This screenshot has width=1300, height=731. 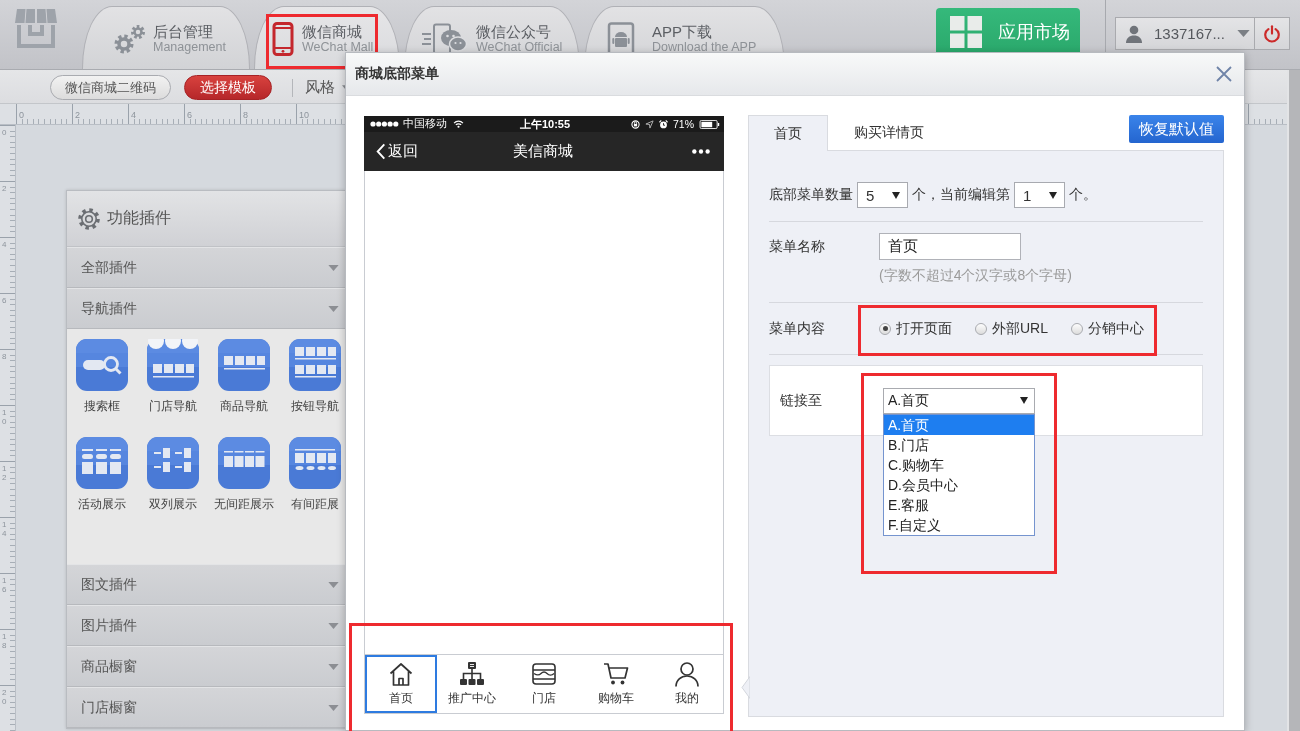 I want to click on field-label: 链接至, so click(x=801, y=400).